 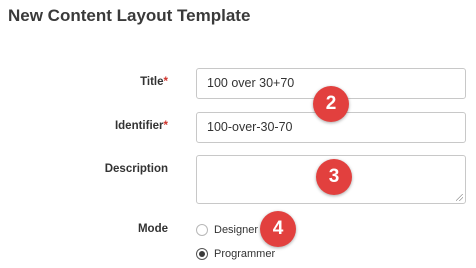 What do you see at coordinates (118, 229) in the screenshot?
I see `mode-label: Mode` at bounding box center [118, 229].